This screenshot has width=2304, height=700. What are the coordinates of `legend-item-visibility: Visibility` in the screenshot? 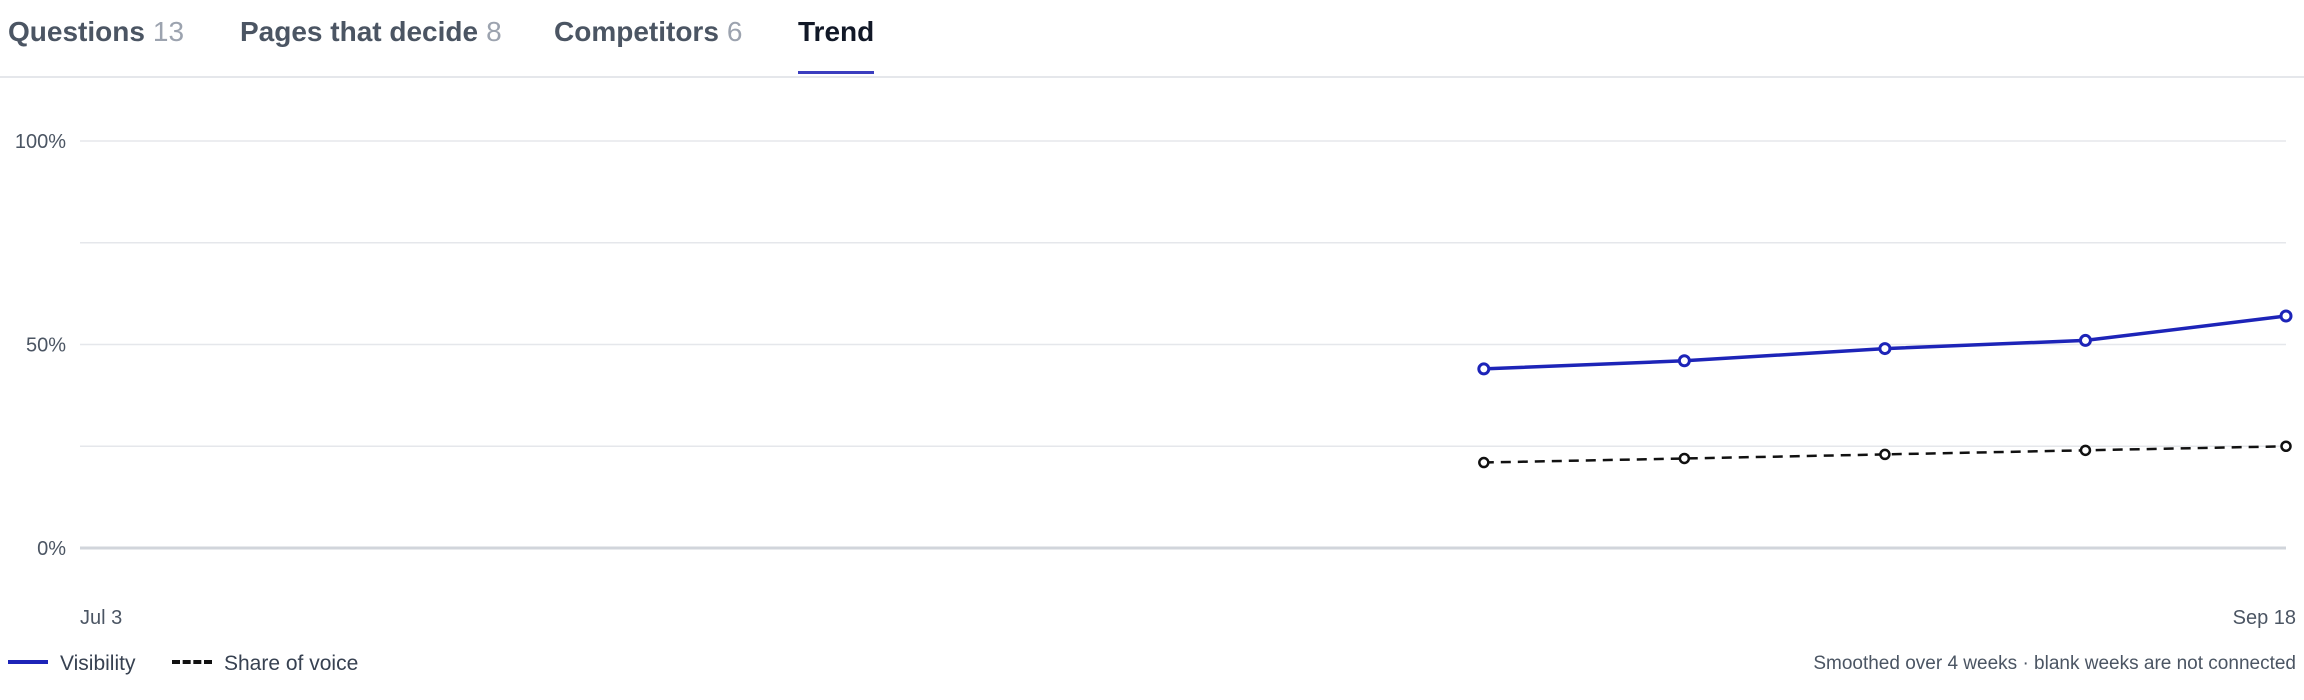 It's located at (71, 664).